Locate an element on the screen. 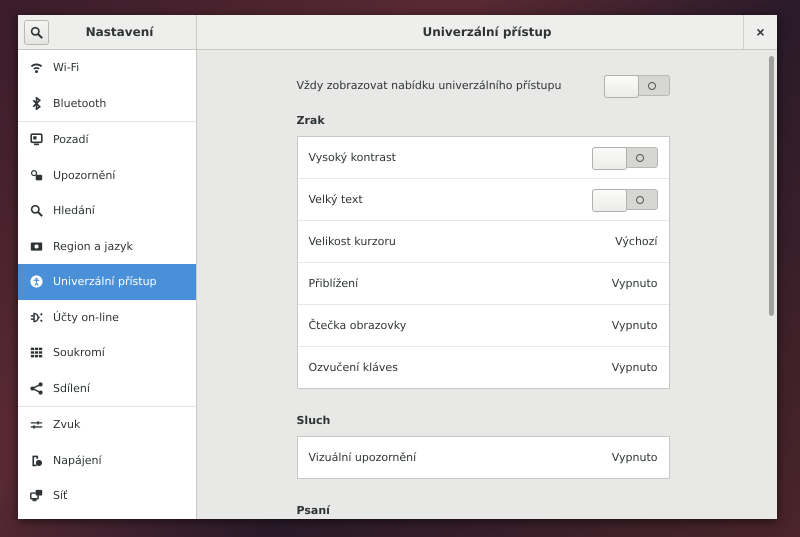 The image size is (800, 537). sidebar-item: Wi-Fi is located at coordinates (107, 68).